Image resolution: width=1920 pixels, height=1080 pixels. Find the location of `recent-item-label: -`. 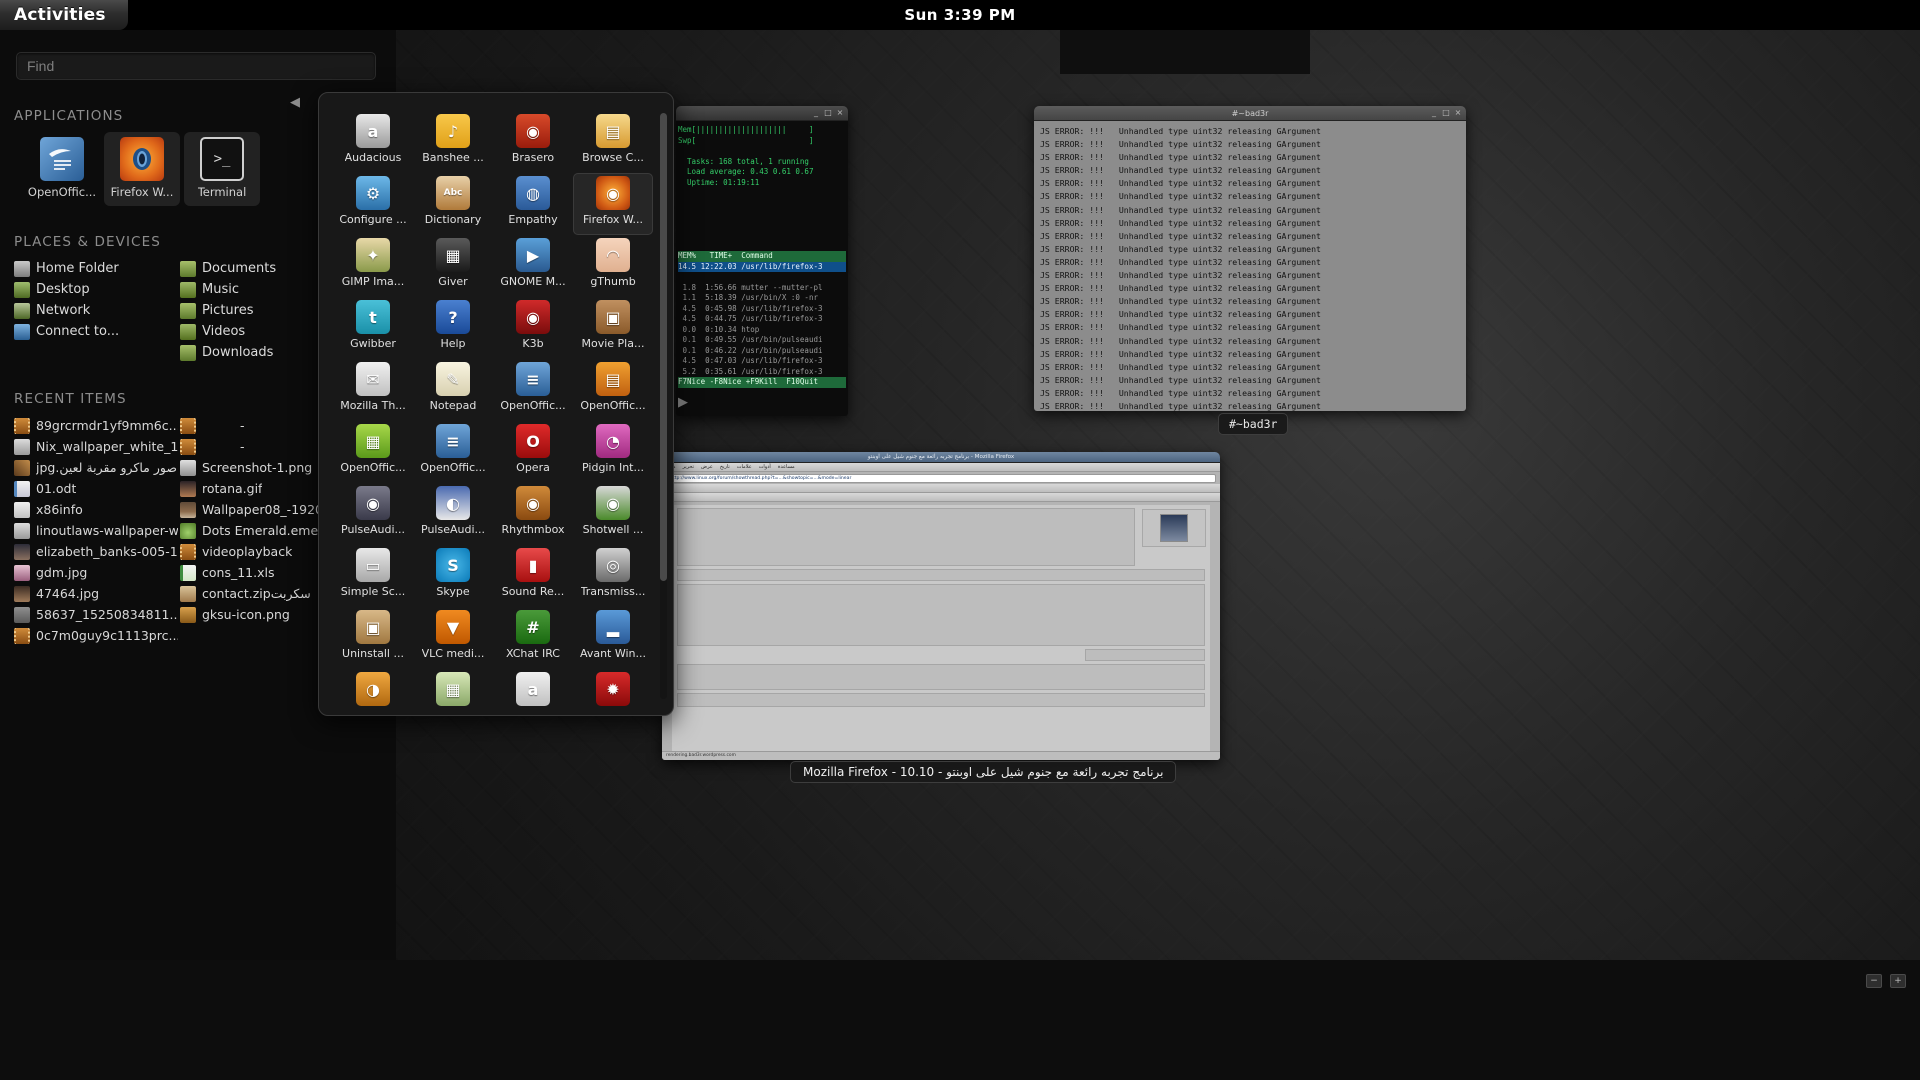

recent-item-label: - is located at coordinates (242, 425).